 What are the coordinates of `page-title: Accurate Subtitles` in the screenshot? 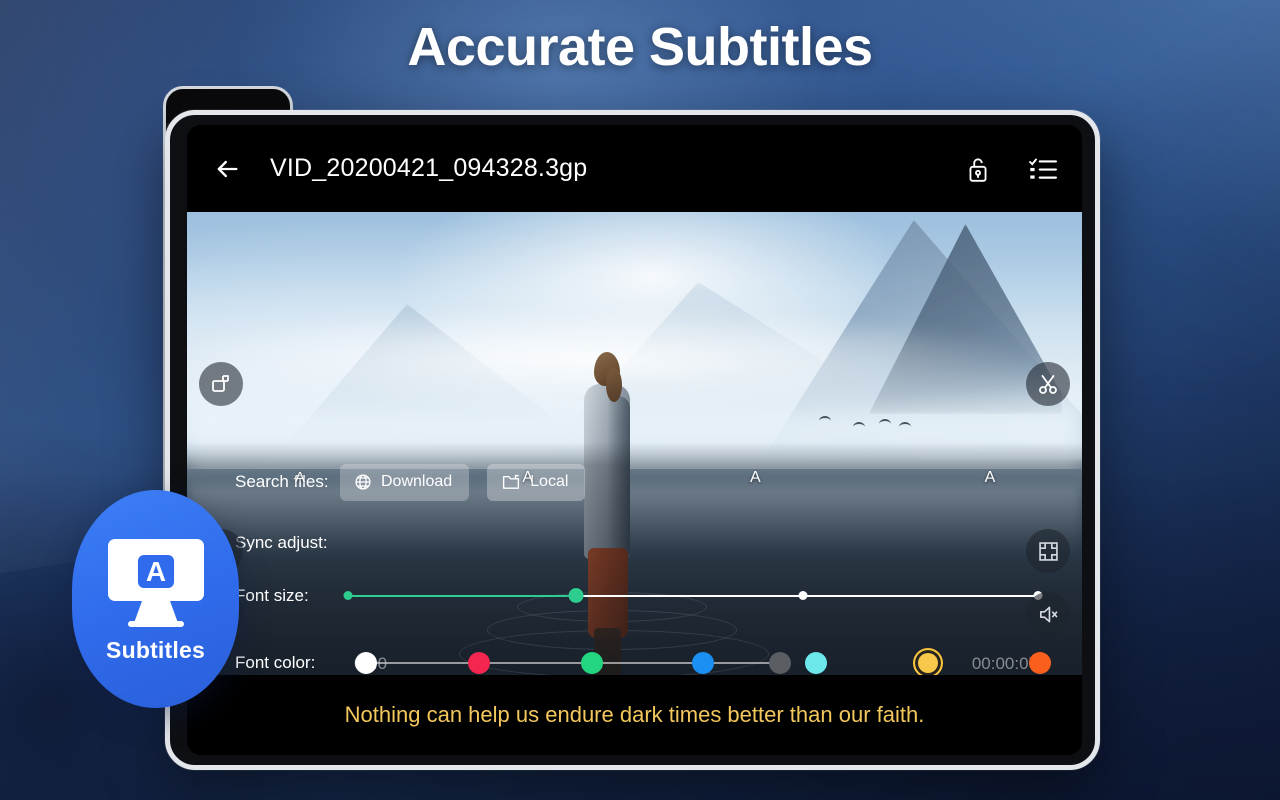 It's located at (640, 47).